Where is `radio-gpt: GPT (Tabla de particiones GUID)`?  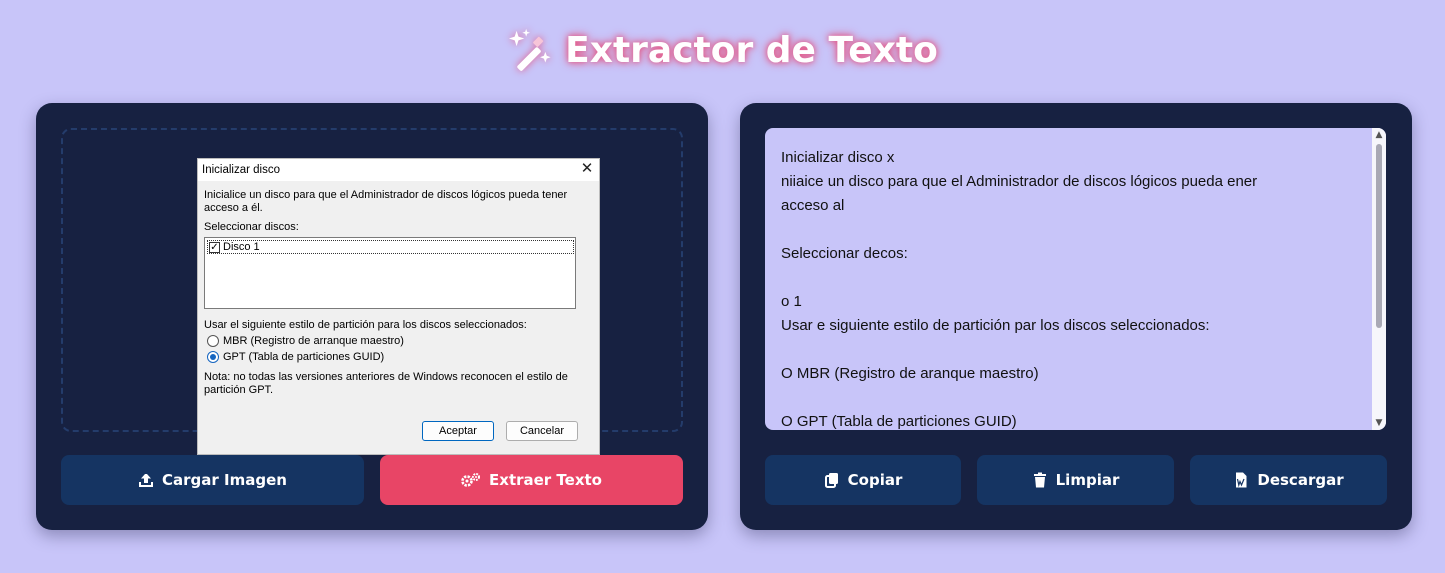
radio-gpt: GPT (Tabla de particiones GUID) is located at coordinates (398, 357).